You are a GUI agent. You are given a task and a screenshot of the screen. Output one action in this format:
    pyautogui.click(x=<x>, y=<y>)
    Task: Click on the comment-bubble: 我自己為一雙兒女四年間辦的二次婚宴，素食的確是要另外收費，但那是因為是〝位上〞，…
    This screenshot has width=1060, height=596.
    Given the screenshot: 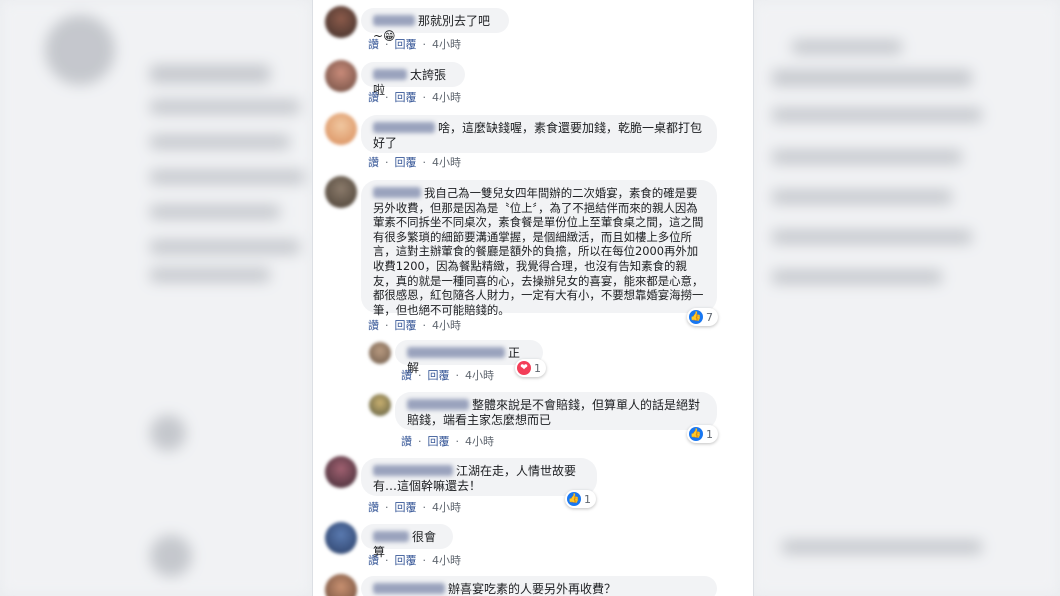 What is the action you would take?
    pyautogui.click(x=539, y=248)
    